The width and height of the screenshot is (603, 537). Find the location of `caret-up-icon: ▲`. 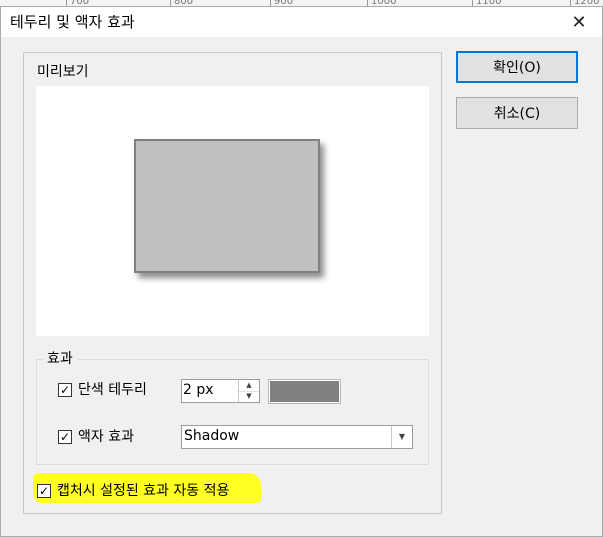

caret-up-icon: ▲ is located at coordinates (249, 385).